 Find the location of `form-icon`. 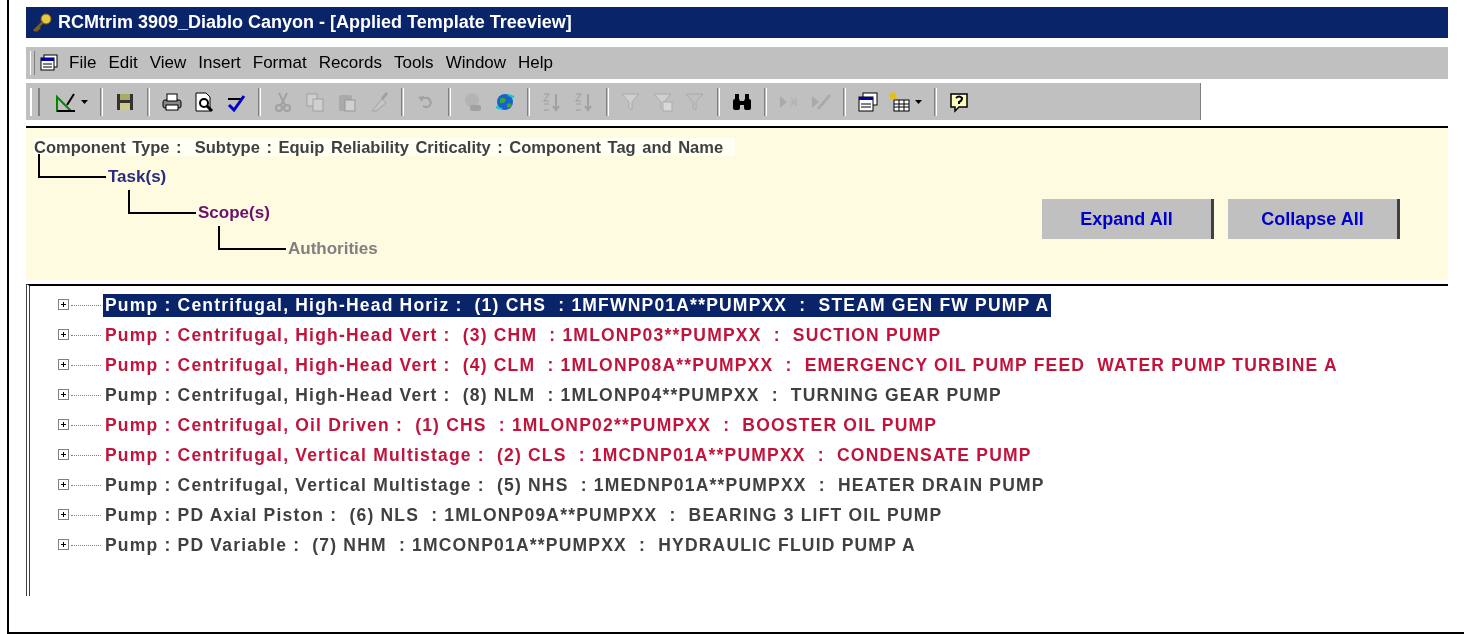

form-icon is located at coordinates (49, 63).